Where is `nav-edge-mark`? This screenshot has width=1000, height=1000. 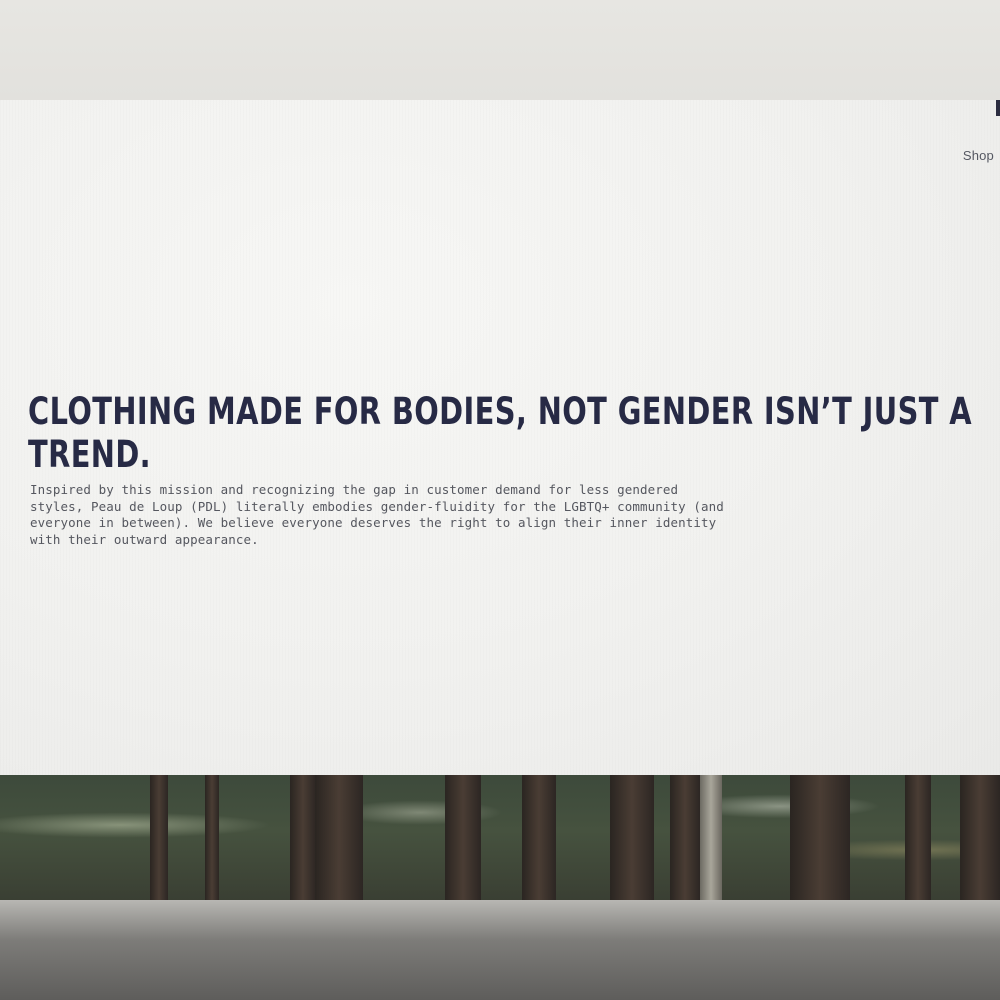 nav-edge-mark is located at coordinates (998, 108).